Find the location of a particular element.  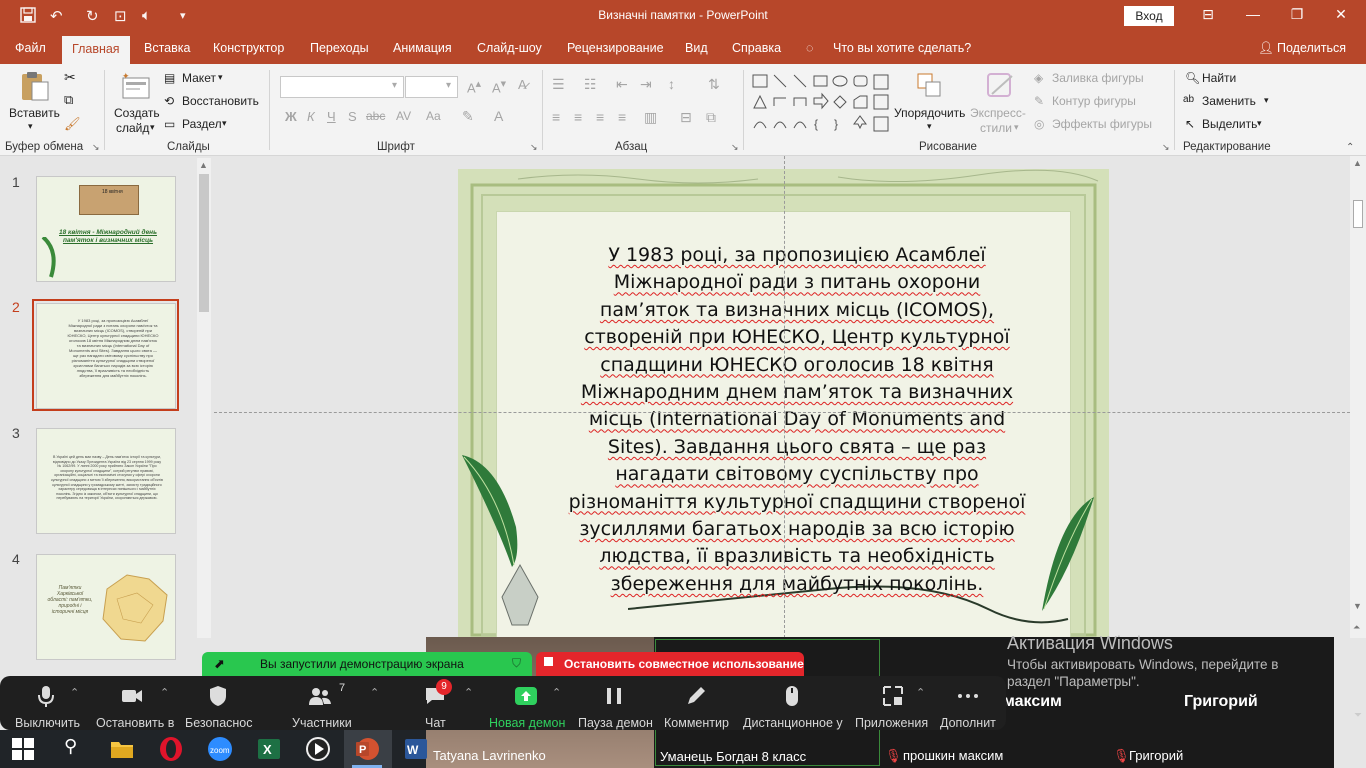

font-family-select: ▾ is located at coordinates (342, 87).